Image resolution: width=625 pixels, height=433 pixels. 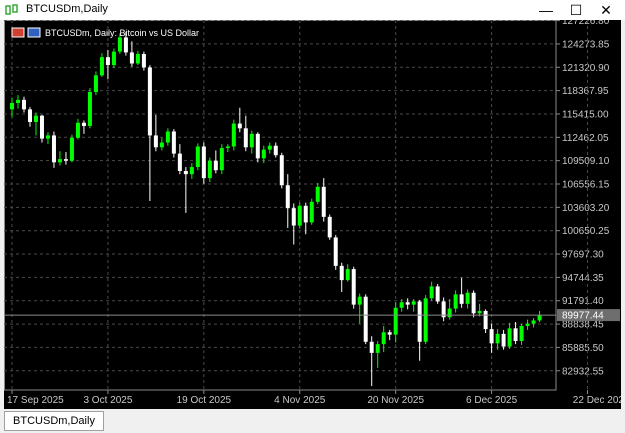 I want to click on x-tick-label: 4 Nov 2025, so click(x=300, y=400).